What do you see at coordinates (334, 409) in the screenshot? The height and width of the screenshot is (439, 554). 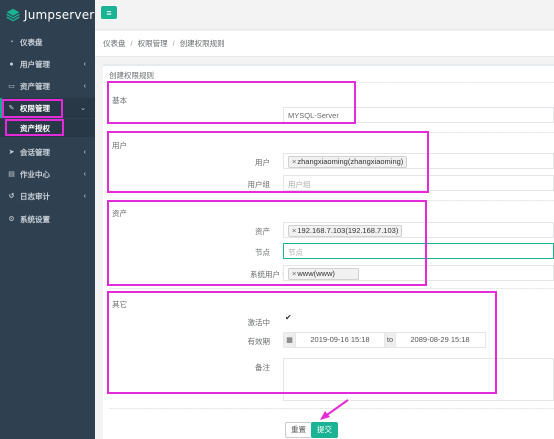 I see `pointer-arrow-icon` at bounding box center [334, 409].